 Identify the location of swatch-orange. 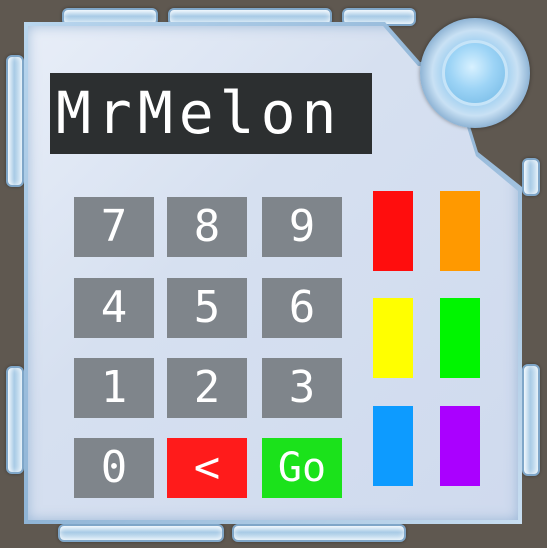
(460, 231).